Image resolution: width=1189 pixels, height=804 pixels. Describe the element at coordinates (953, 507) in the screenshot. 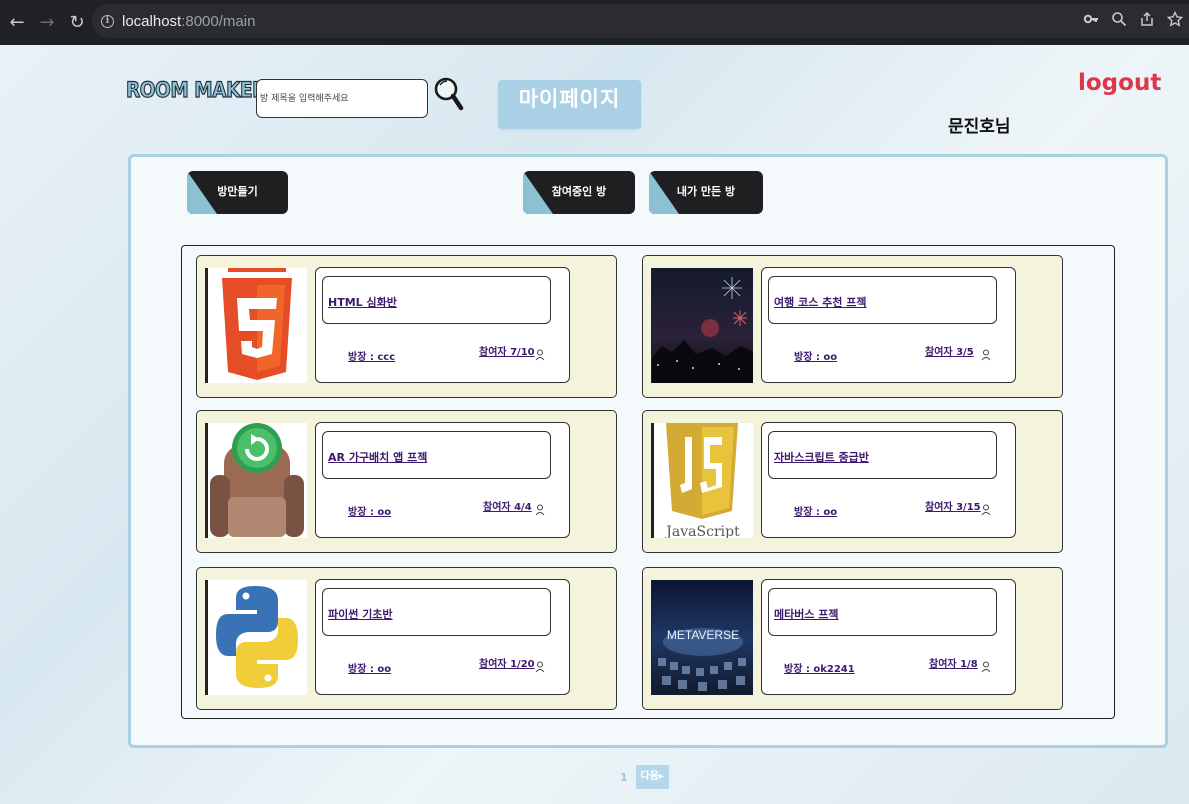

I see `room-members: 참여자 3/15` at that location.